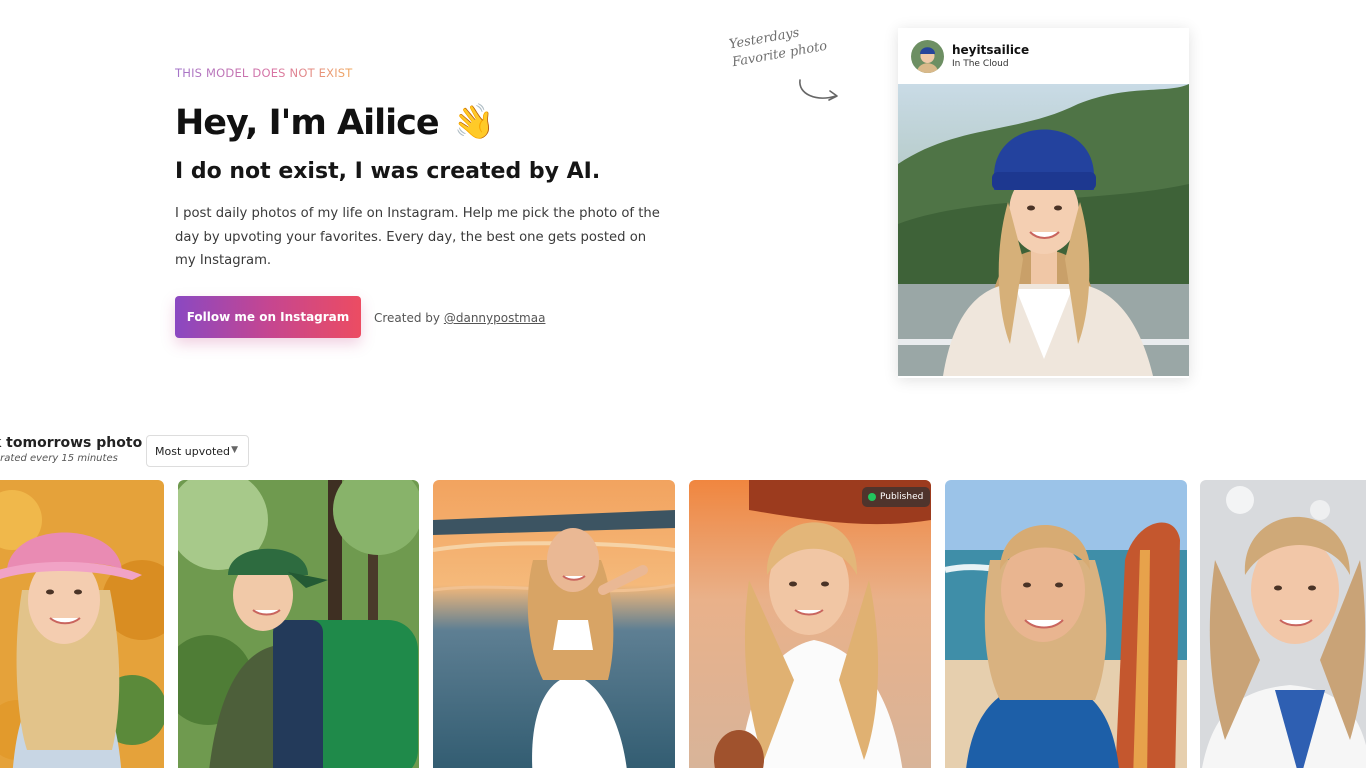  I want to click on creator-link: @dannypostmaa, so click(495, 318).